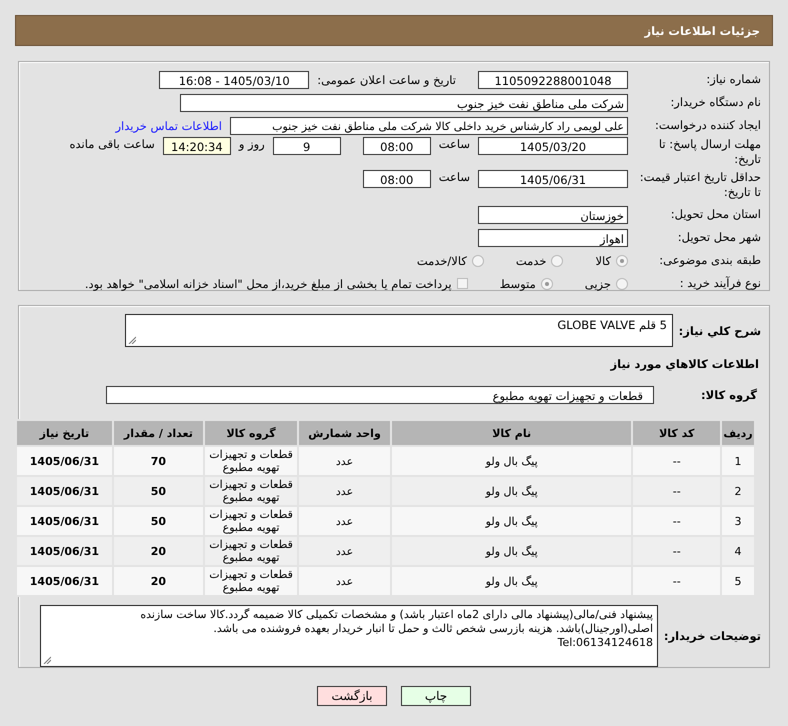  Describe the element at coordinates (436, 696) in the screenshot. I see `print-button: چاپ` at that location.